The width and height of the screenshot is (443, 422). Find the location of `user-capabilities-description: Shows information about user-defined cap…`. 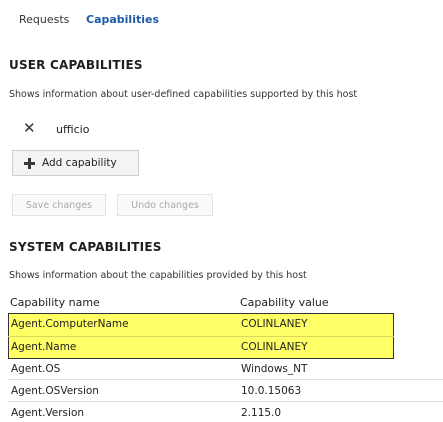

user-capabilities-description: Shows information about user-defined cap… is located at coordinates (183, 94).